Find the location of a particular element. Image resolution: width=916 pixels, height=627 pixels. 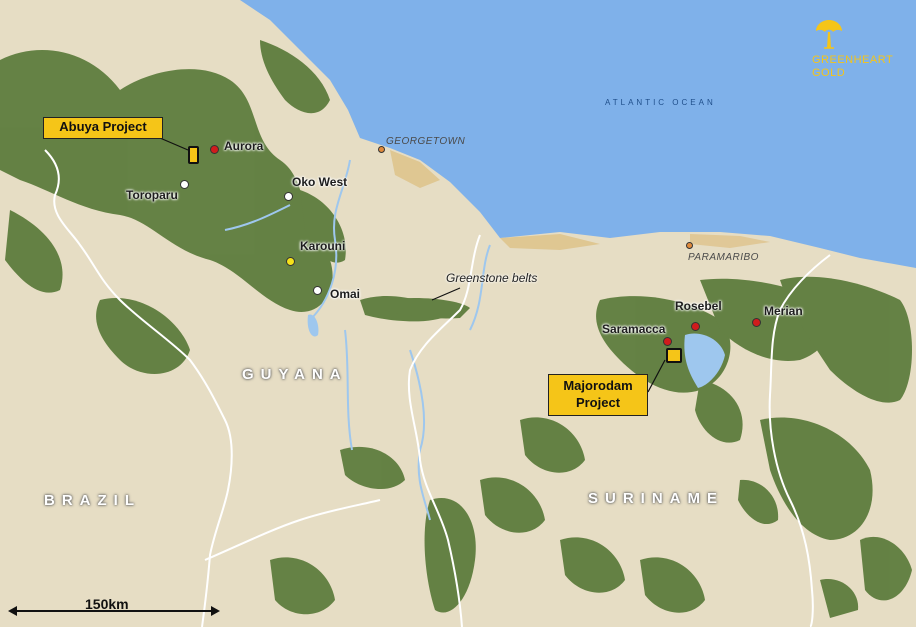

greenstone-belts-label: Greenstone belts is located at coordinates (492, 278).